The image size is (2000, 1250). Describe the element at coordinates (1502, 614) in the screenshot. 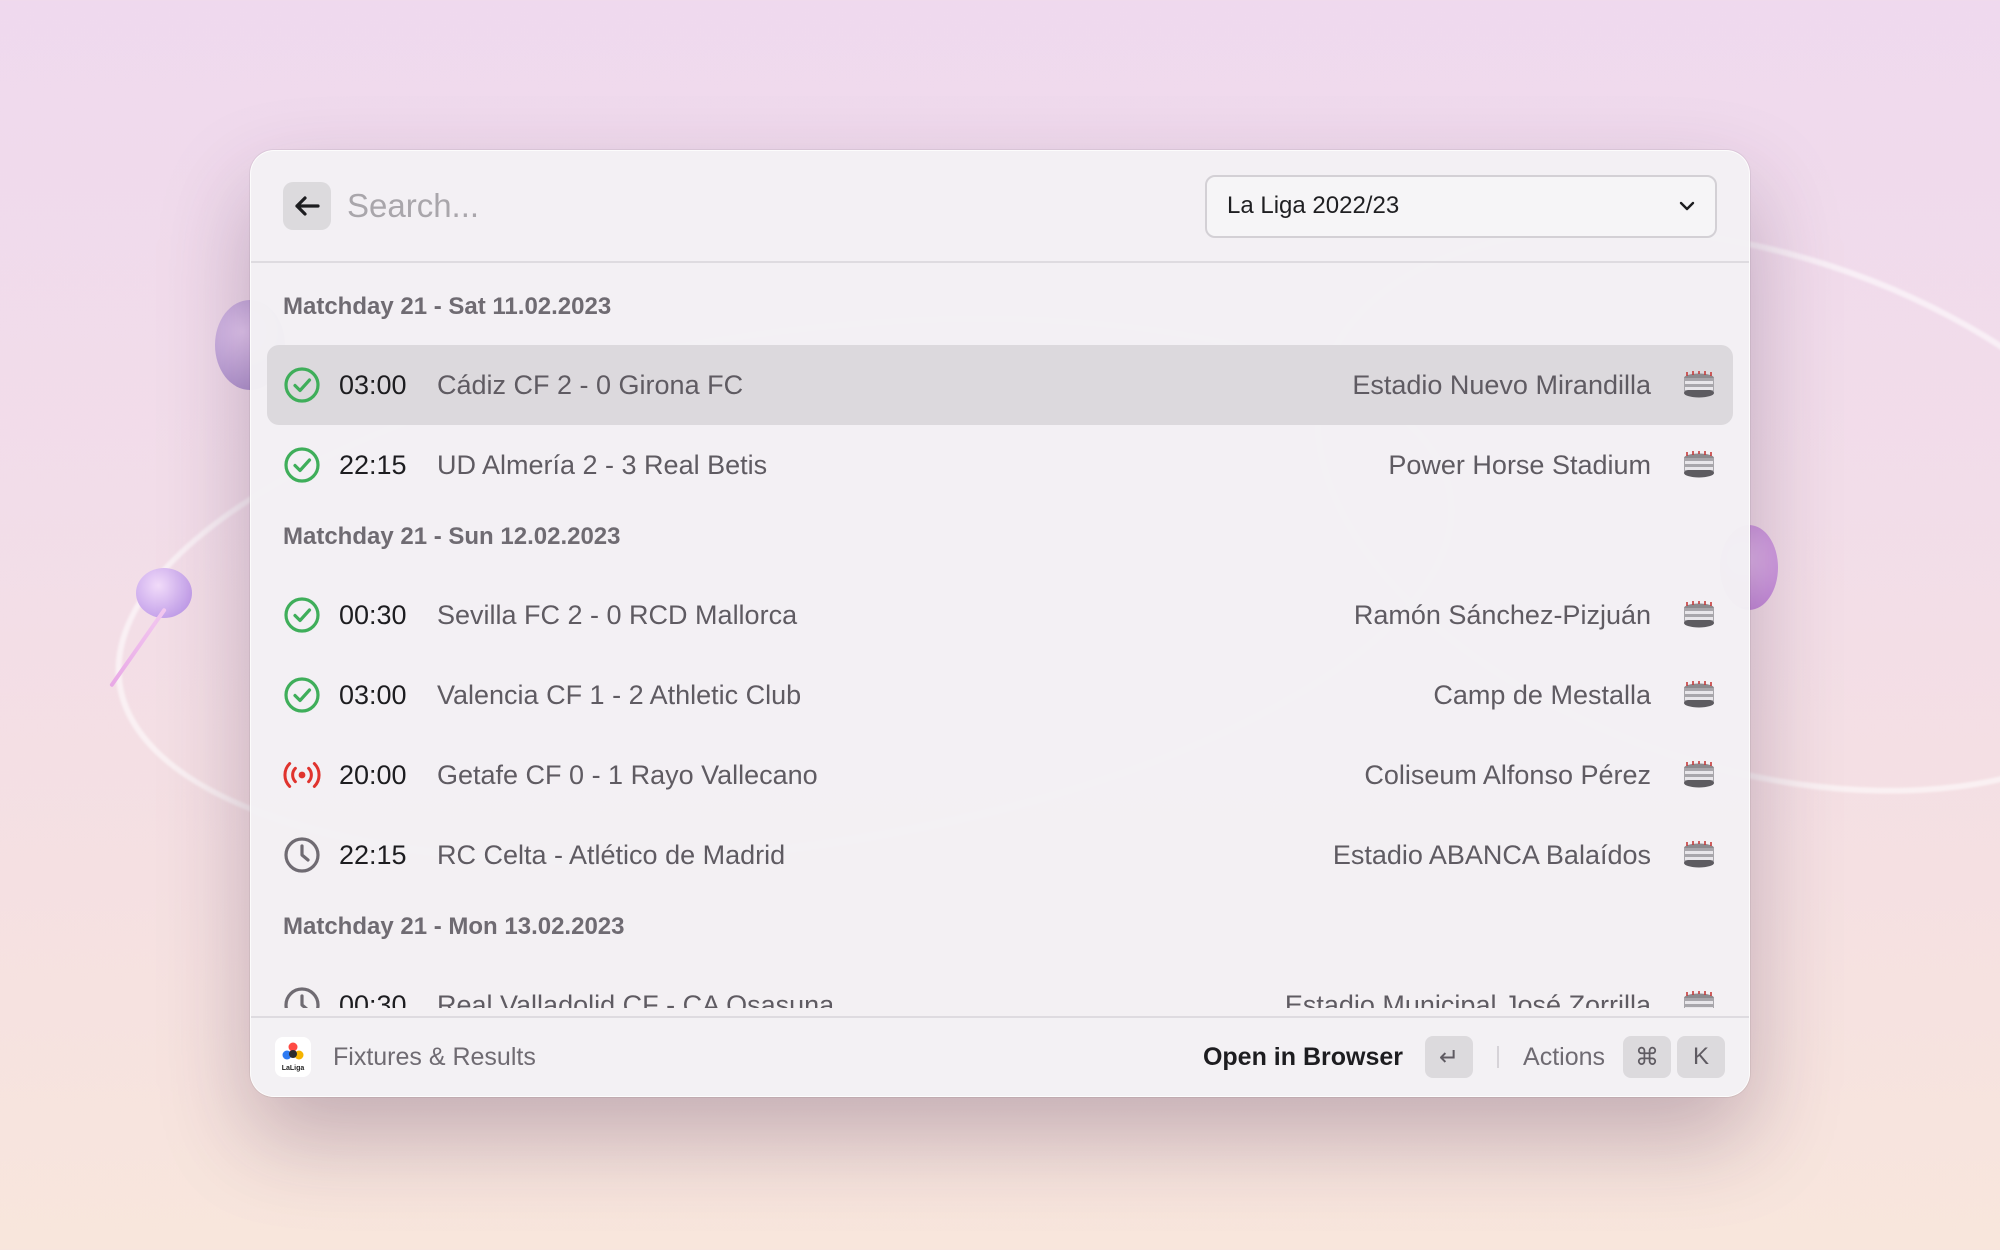

I see `venue-name: Ramón Sánchez-Pizjuán` at that location.